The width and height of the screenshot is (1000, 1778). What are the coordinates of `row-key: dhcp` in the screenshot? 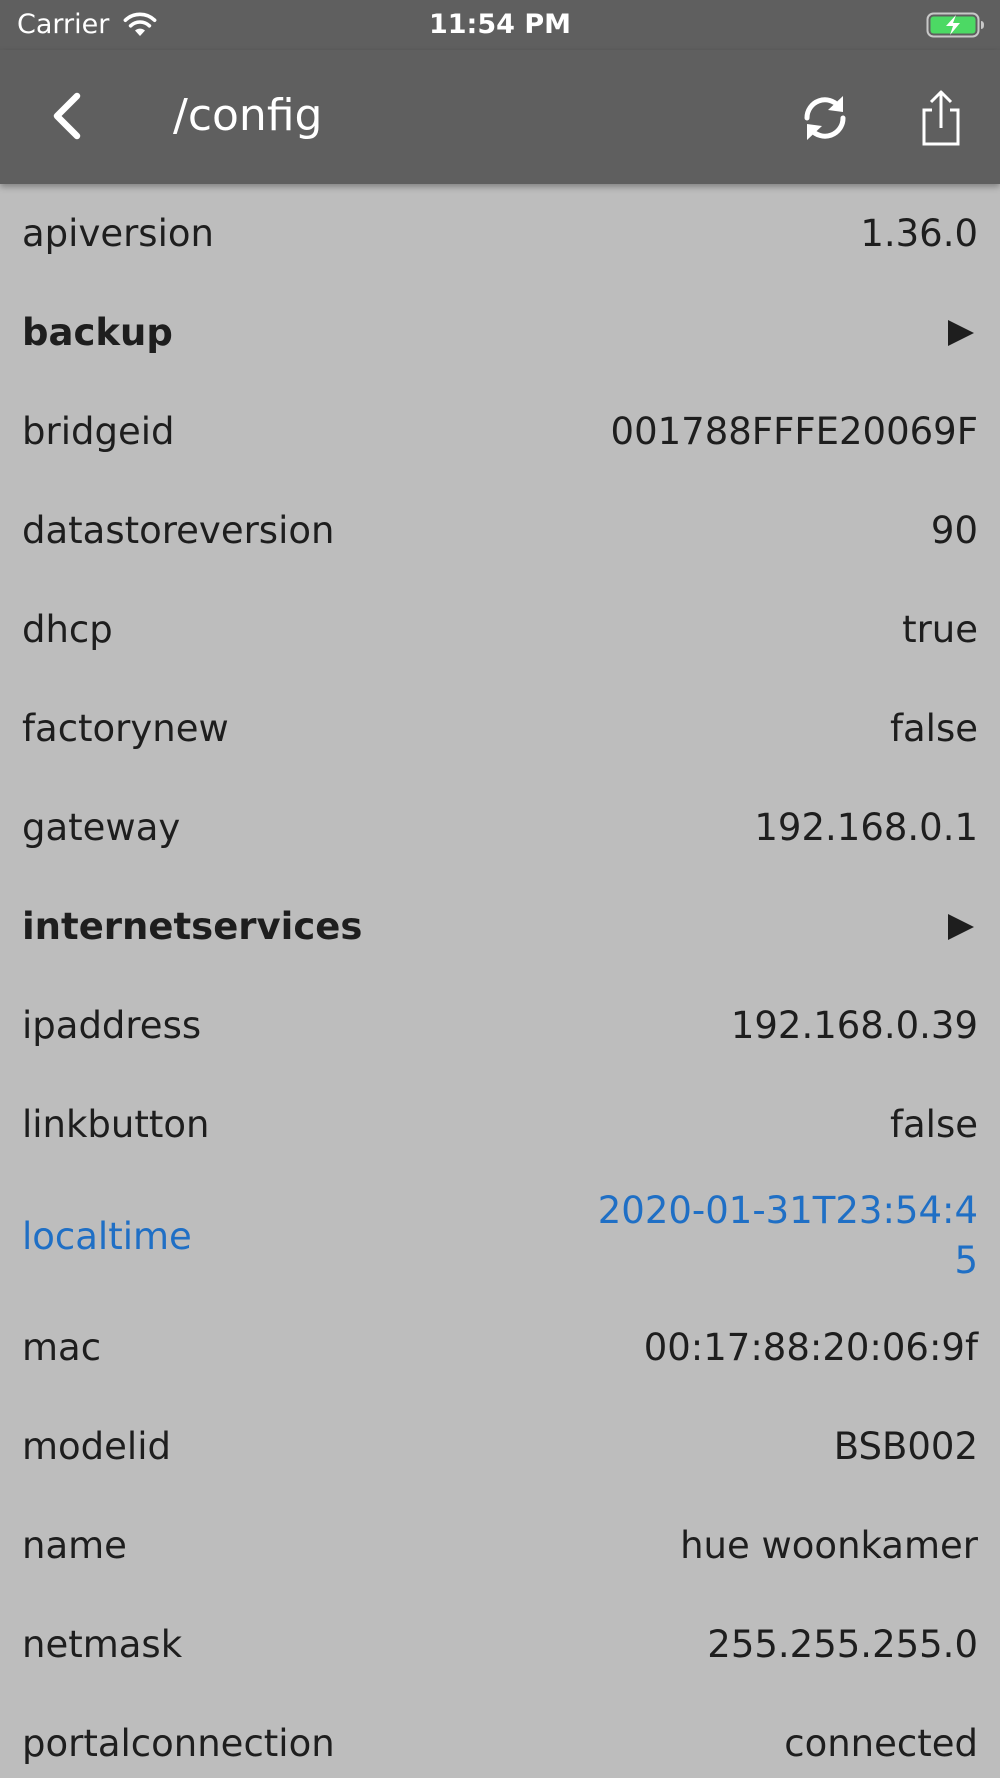 It's located at (67, 629).